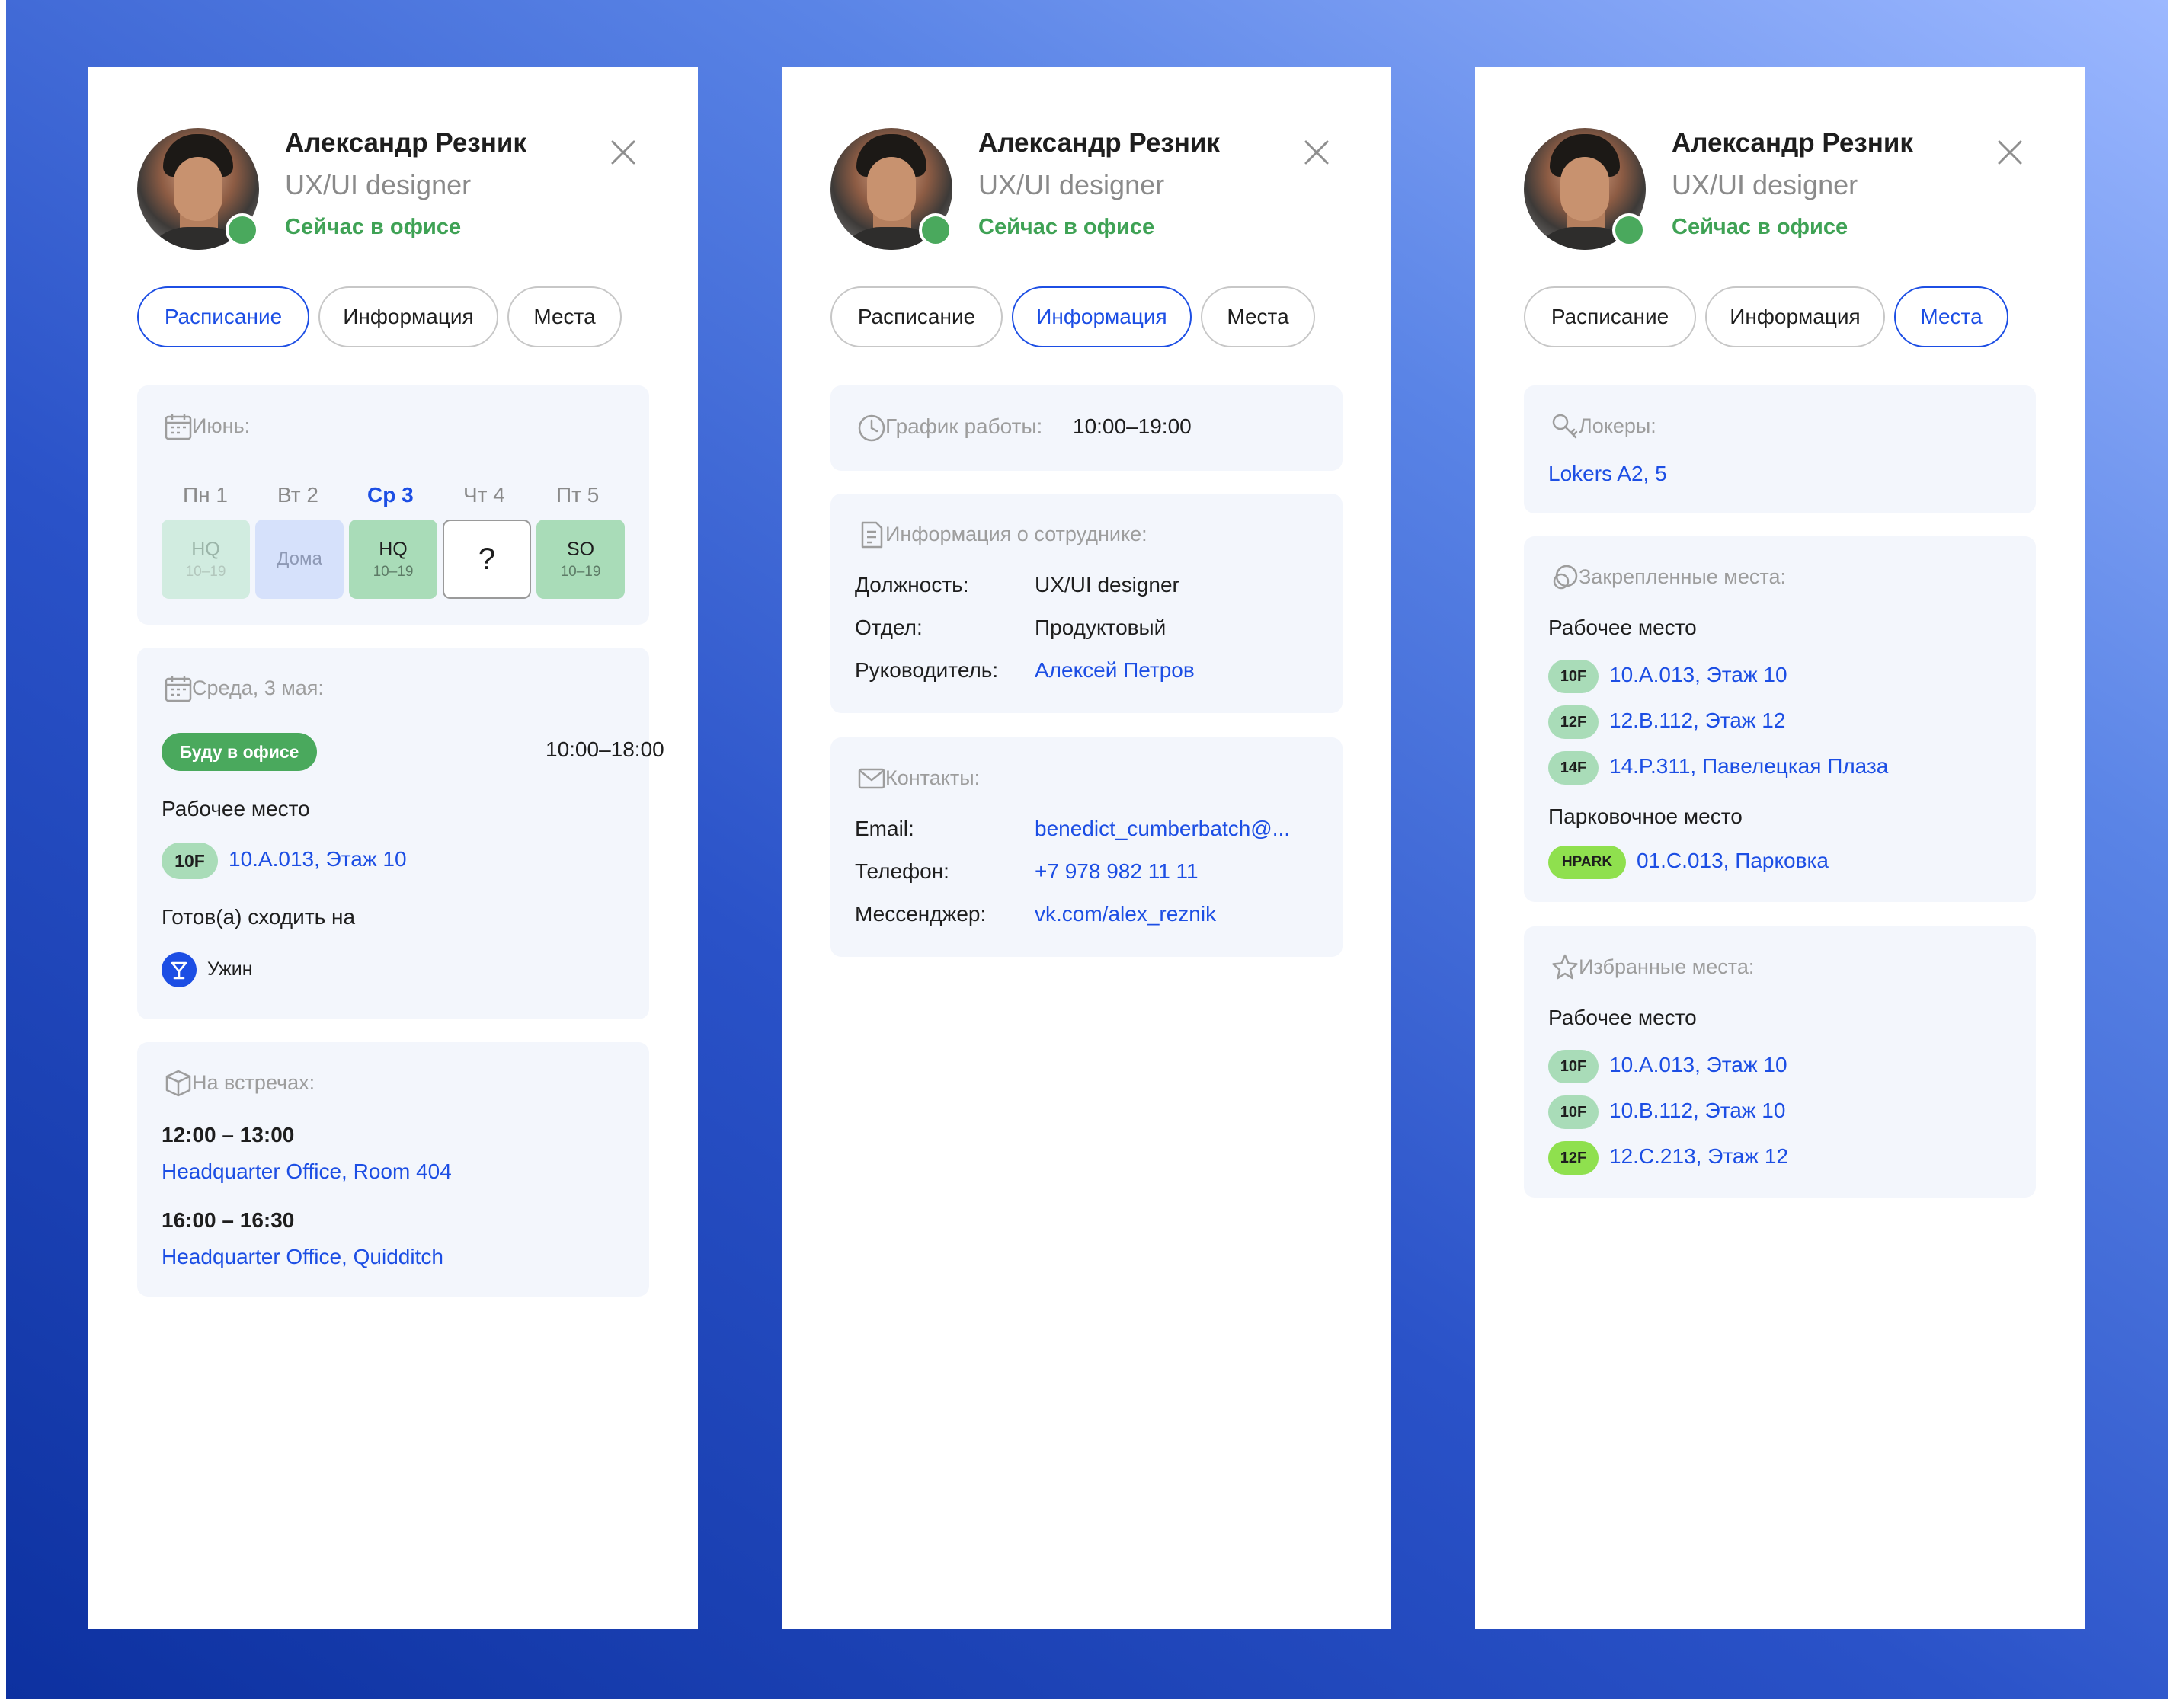 This screenshot has width=2173, height=1708. Describe the element at coordinates (1574, 1158) in the screenshot. I see `floor-tag: 12F` at that location.